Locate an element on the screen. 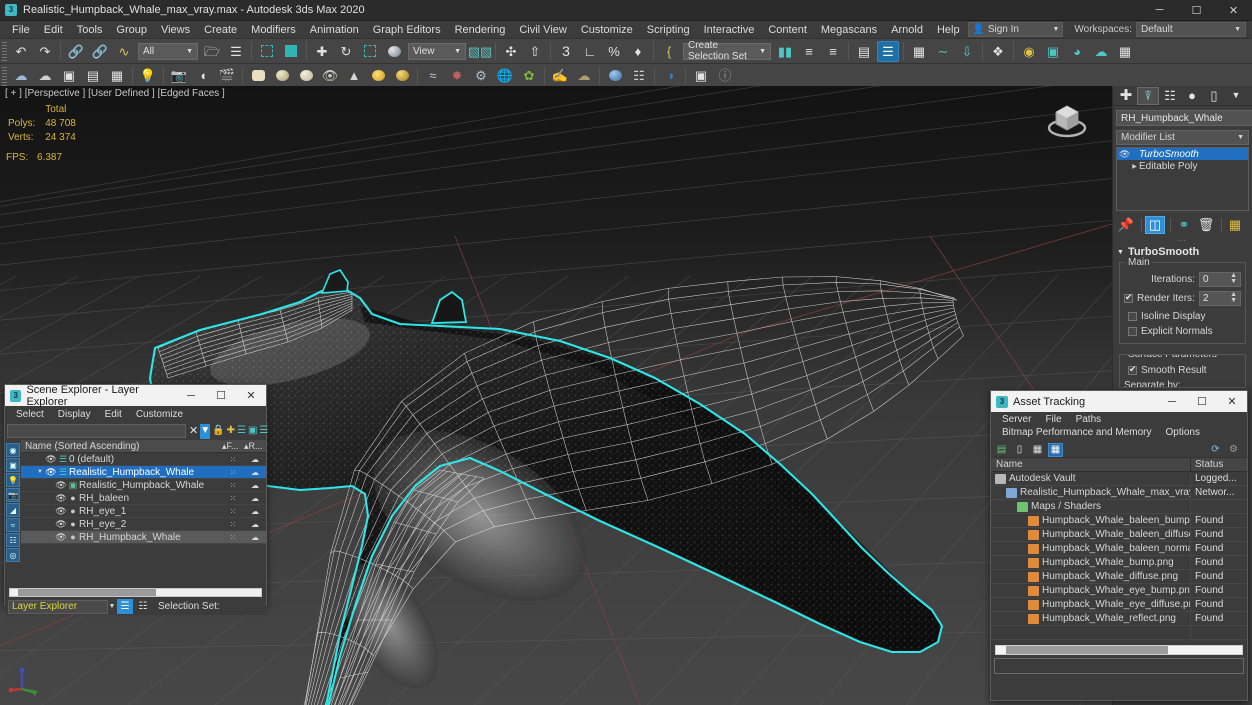 The height and width of the screenshot is (705, 1252). menu-edit: Edit is located at coordinates (53, 30).